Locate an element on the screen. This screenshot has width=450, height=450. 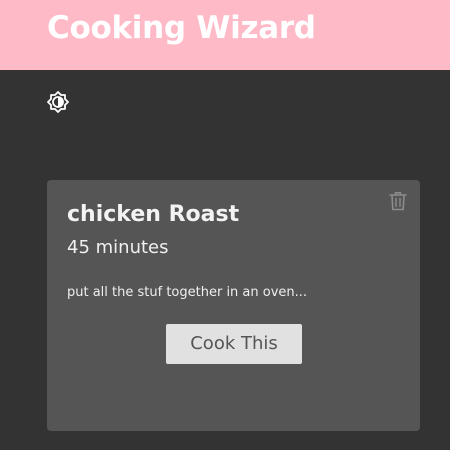
theme-toggle-button is located at coordinates (58, 102).